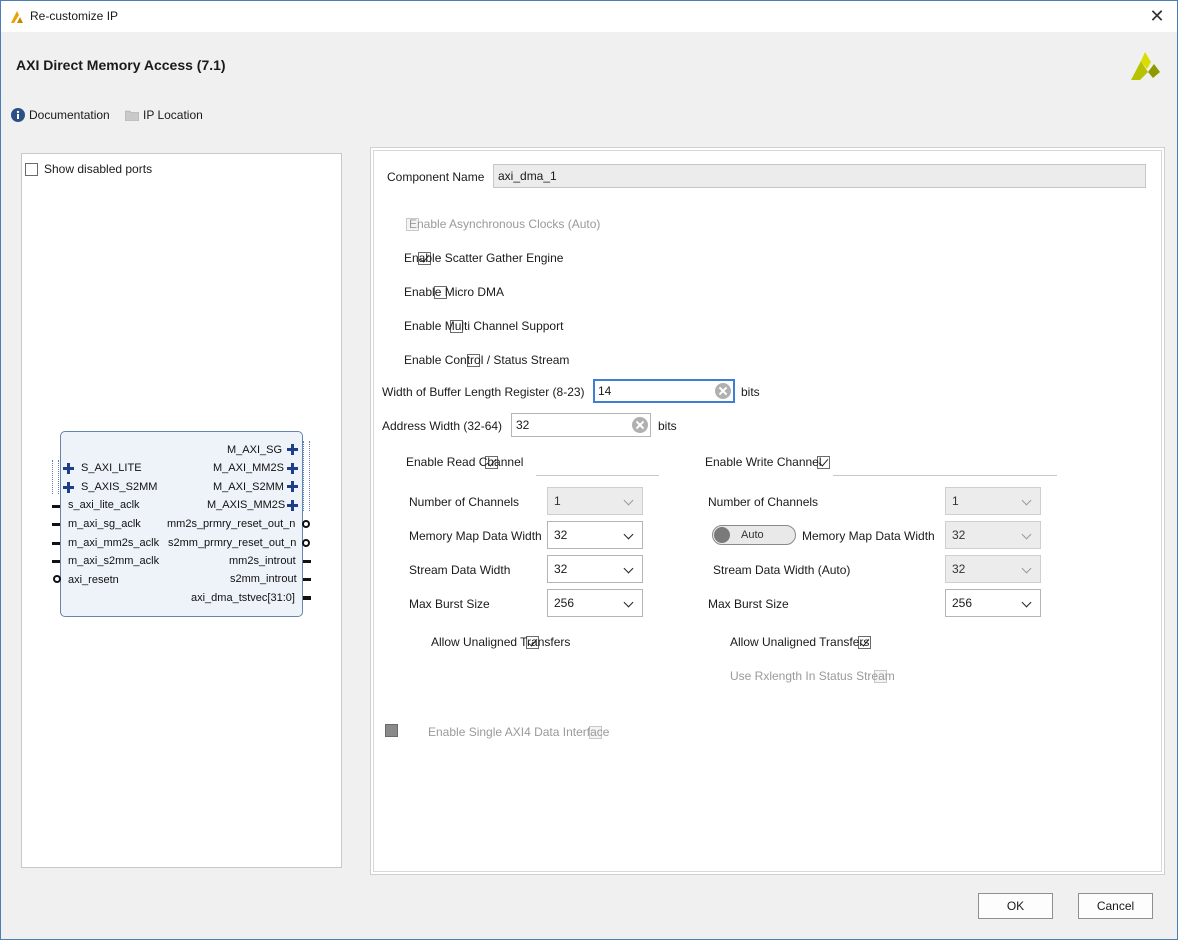 Image resolution: width=1178 pixels, height=940 pixels. What do you see at coordinates (114, 543) in the screenshot?
I see `port-m-axi-mm2s-aclk: m_axi_mm2s_aclk` at bounding box center [114, 543].